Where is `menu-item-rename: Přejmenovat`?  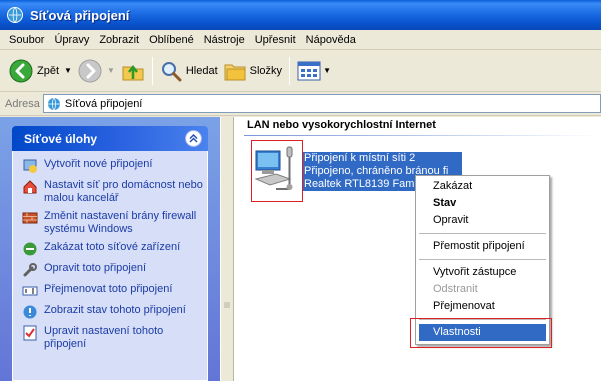 menu-item-rename: Přejmenovat is located at coordinates (482, 306).